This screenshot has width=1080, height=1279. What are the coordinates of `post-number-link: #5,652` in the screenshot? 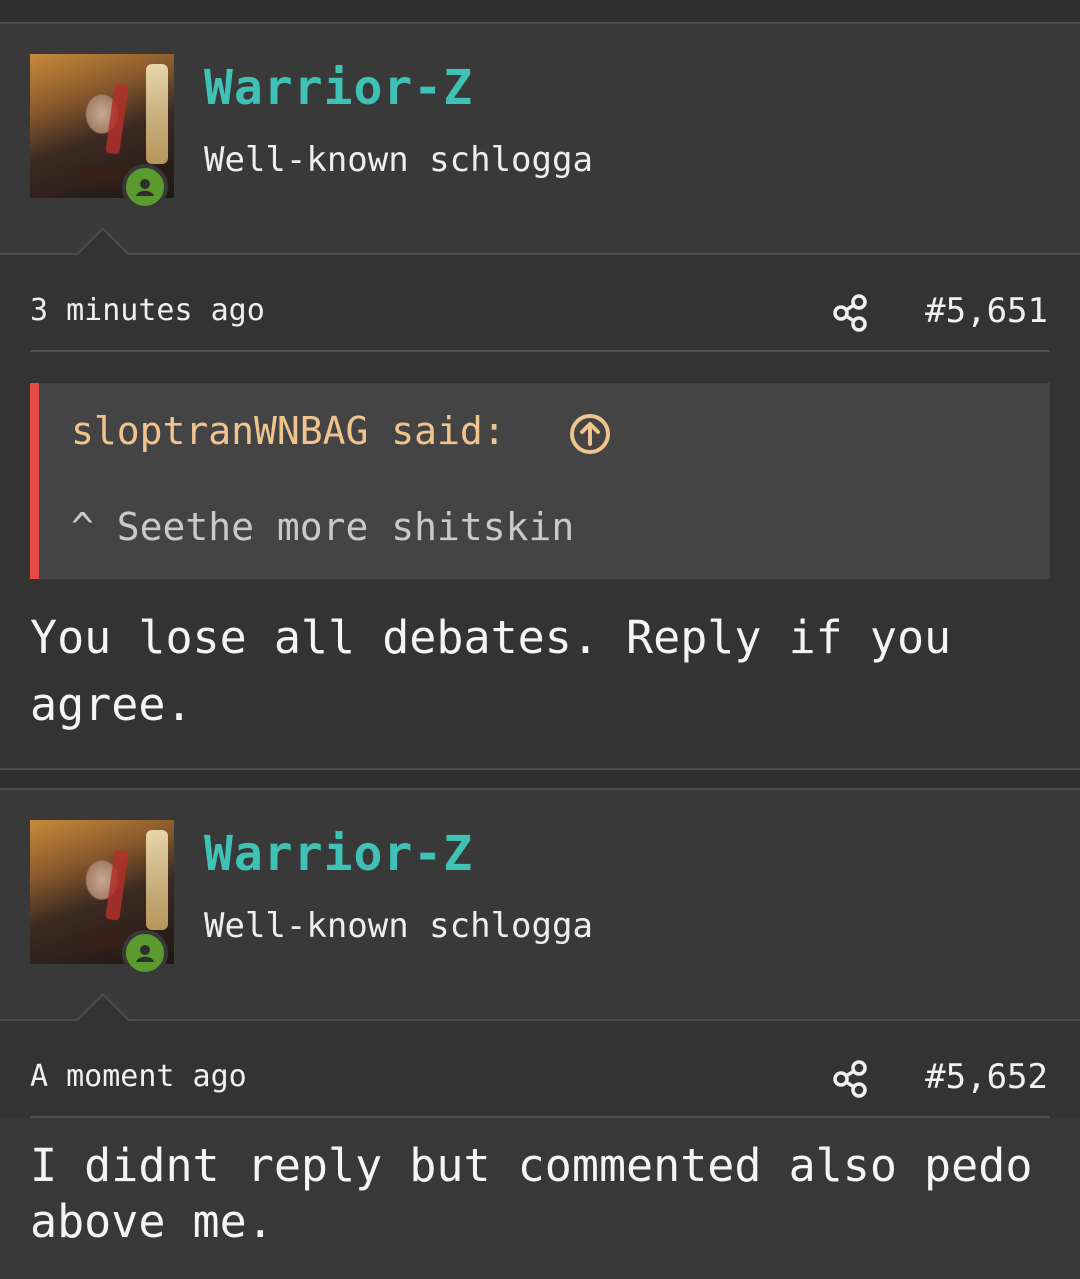 It's located at (986, 1077).